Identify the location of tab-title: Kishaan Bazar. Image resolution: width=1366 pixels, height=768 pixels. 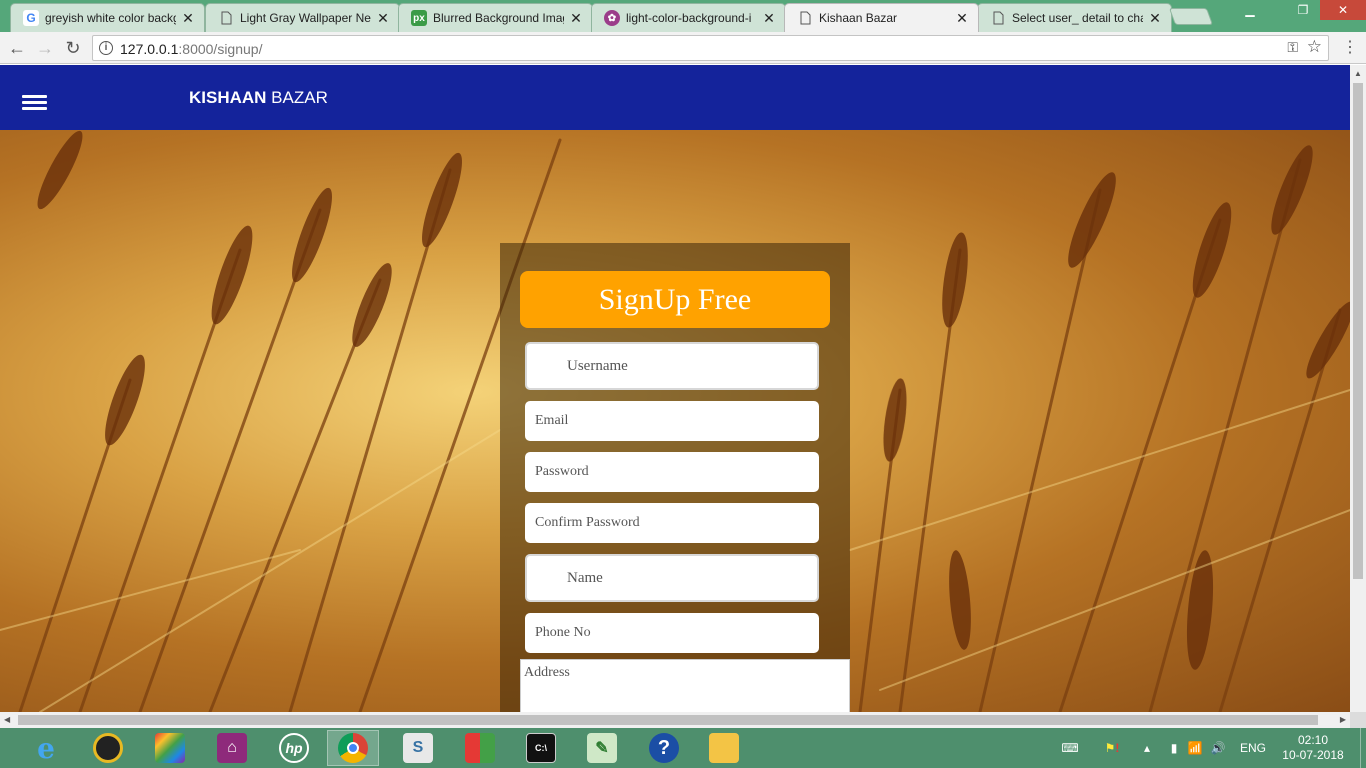
(858, 18).